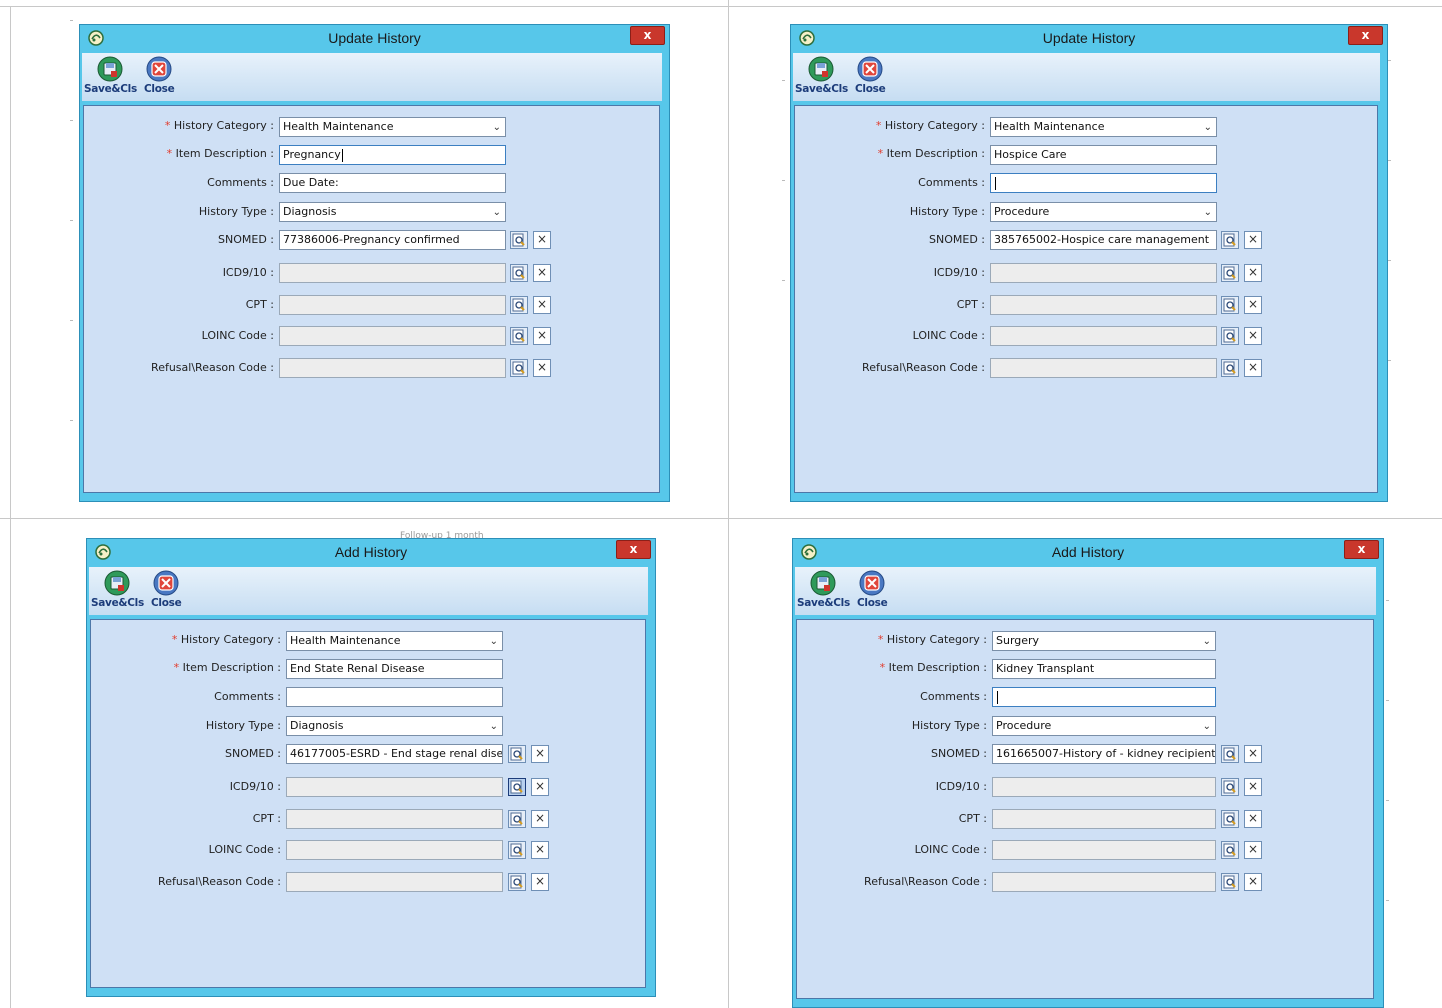  Describe the element at coordinates (1103, 240) in the screenshot. I see `snomed-field: 385765002-Hospice care management` at that location.